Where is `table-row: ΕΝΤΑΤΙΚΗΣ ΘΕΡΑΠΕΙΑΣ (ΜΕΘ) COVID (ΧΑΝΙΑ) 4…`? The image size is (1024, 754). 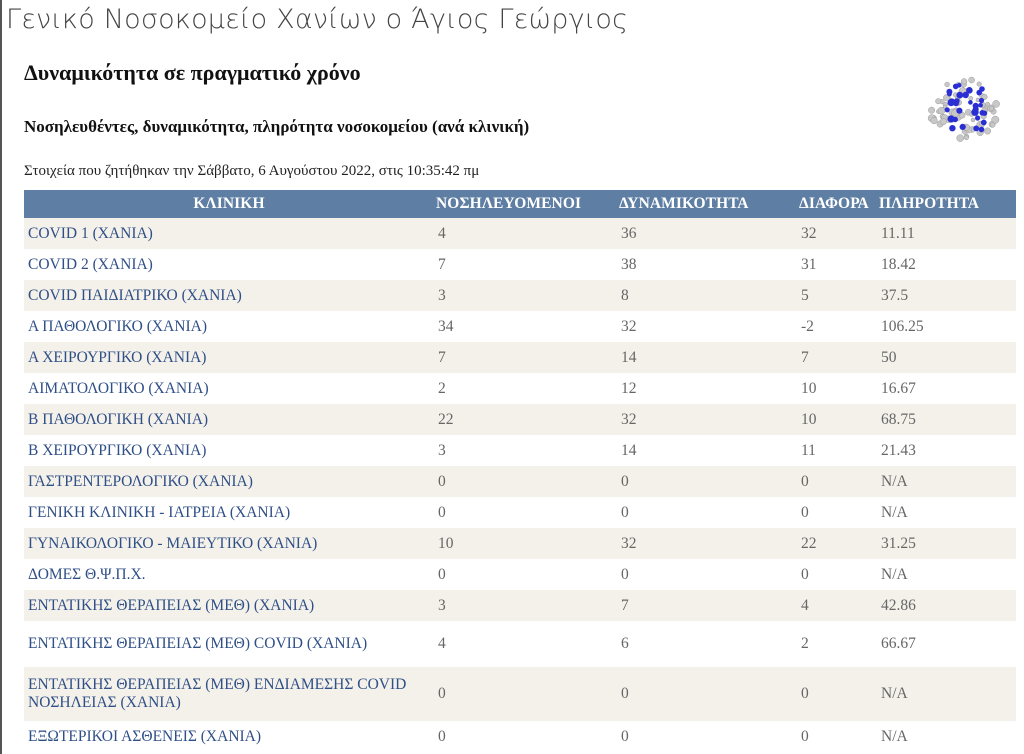 table-row: ΕΝΤΑΤΙΚΗΣ ΘΕΡΑΠΕΙΑΣ (ΜΕΘ) COVID (ΧΑΝΙΑ) 4… is located at coordinates (520, 644).